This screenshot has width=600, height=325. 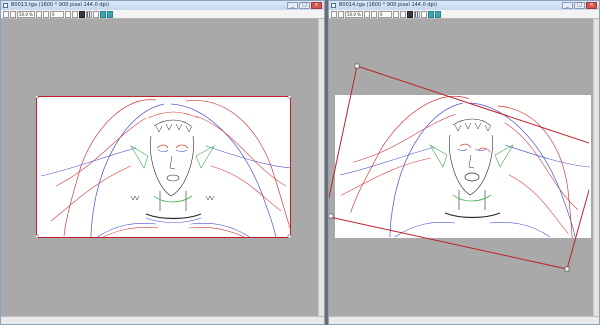 I want to click on window-title: B0014.tga (1600 * 900 pixel 144.0 dpi), so click(x=388, y=5).